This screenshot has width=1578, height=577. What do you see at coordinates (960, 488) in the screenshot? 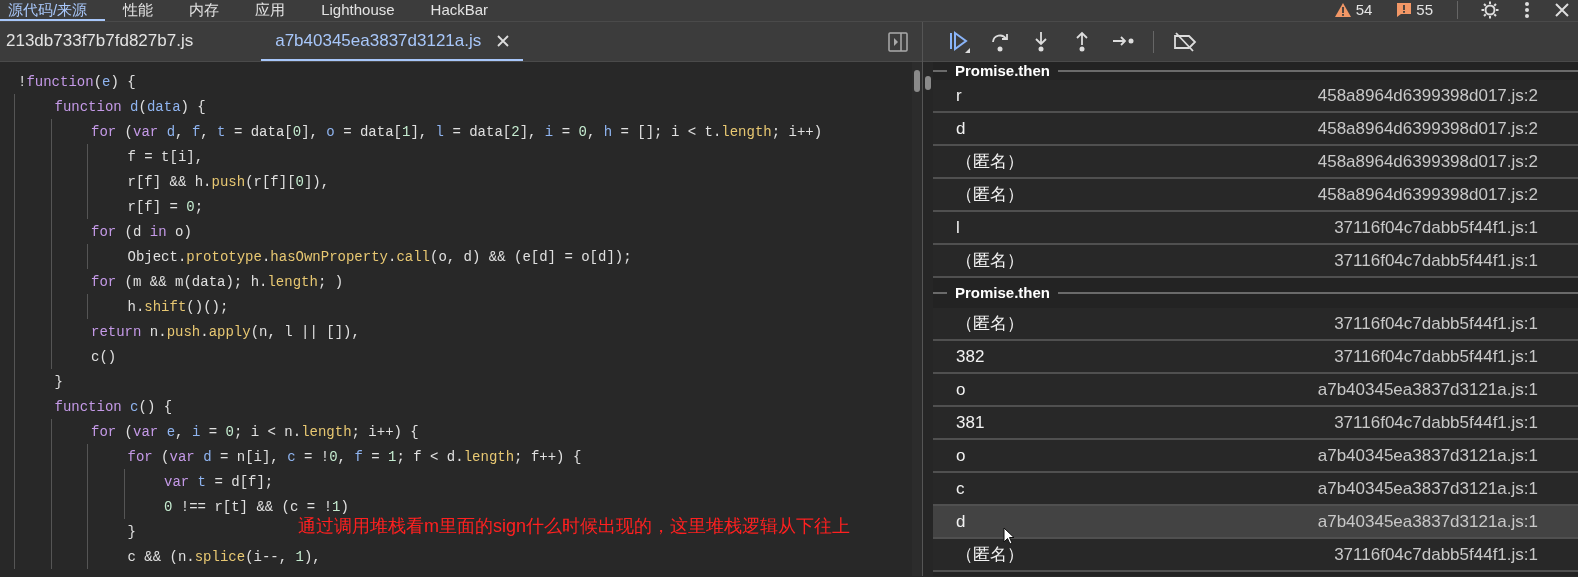
I see `function-name: c` at bounding box center [960, 488].